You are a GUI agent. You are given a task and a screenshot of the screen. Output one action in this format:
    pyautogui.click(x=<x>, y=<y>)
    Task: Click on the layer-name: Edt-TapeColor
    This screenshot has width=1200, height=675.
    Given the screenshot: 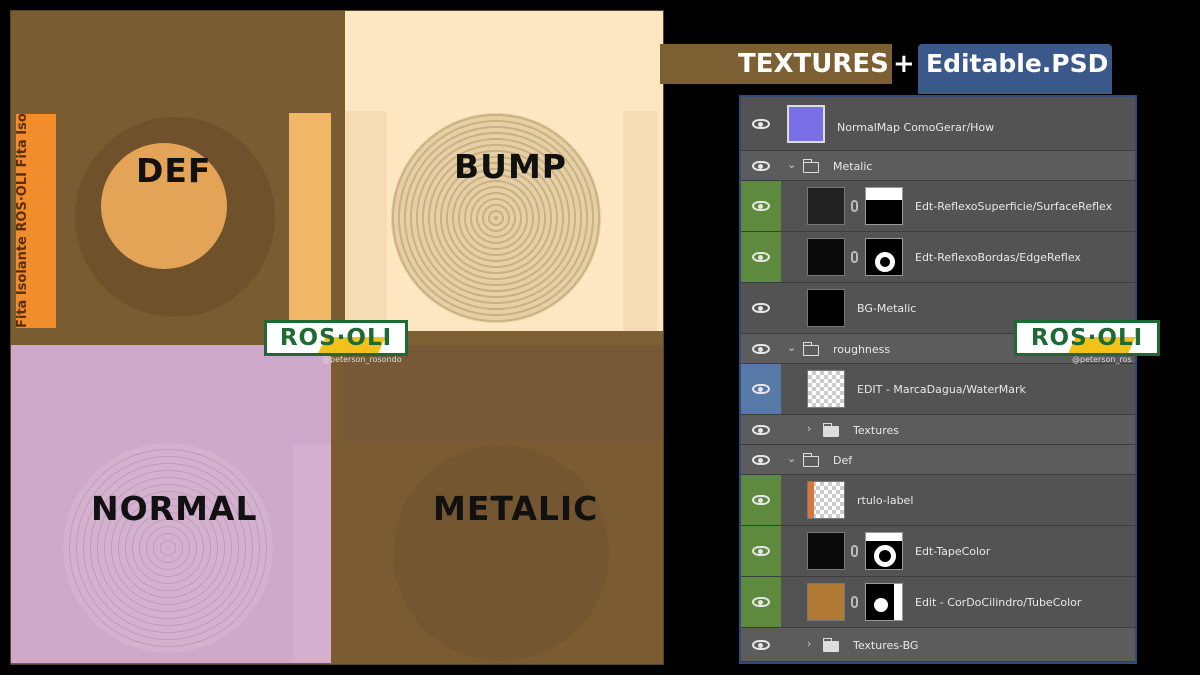 What is the action you would take?
    pyautogui.click(x=953, y=551)
    